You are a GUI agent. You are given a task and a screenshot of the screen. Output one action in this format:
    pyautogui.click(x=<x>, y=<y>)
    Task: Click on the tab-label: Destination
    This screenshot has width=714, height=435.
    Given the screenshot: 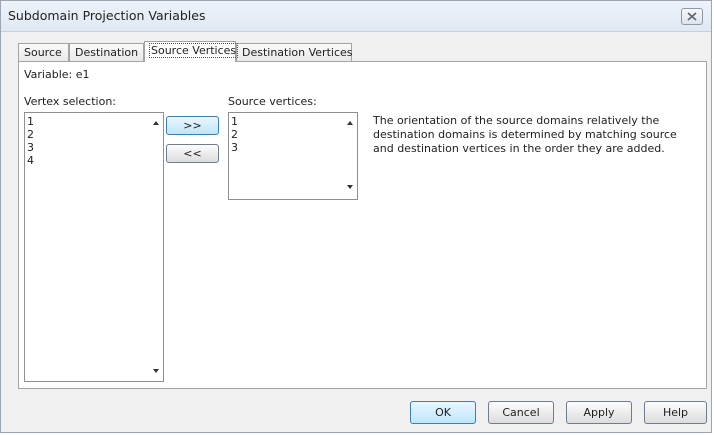 What is the action you would take?
    pyautogui.click(x=107, y=52)
    